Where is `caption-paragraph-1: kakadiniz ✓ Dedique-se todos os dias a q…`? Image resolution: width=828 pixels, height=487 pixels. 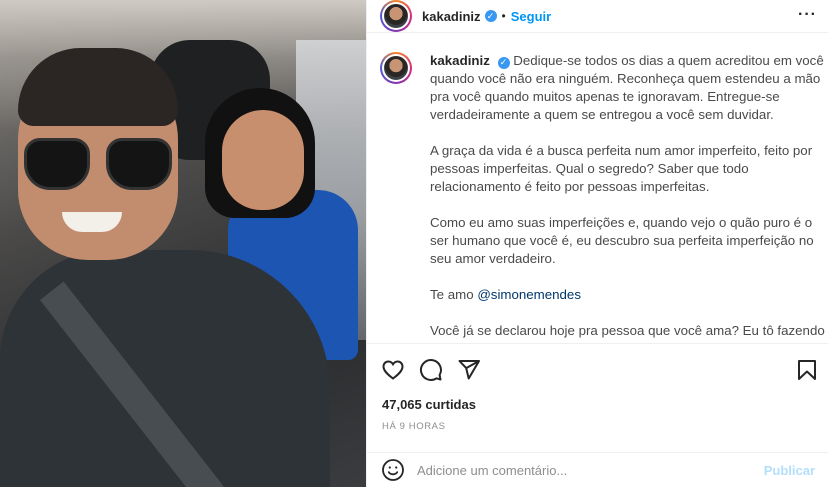 caption-paragraph-1: kakadiniz ✓ Dedique-se todos os dias a q… is located at coordinates (627, 88).